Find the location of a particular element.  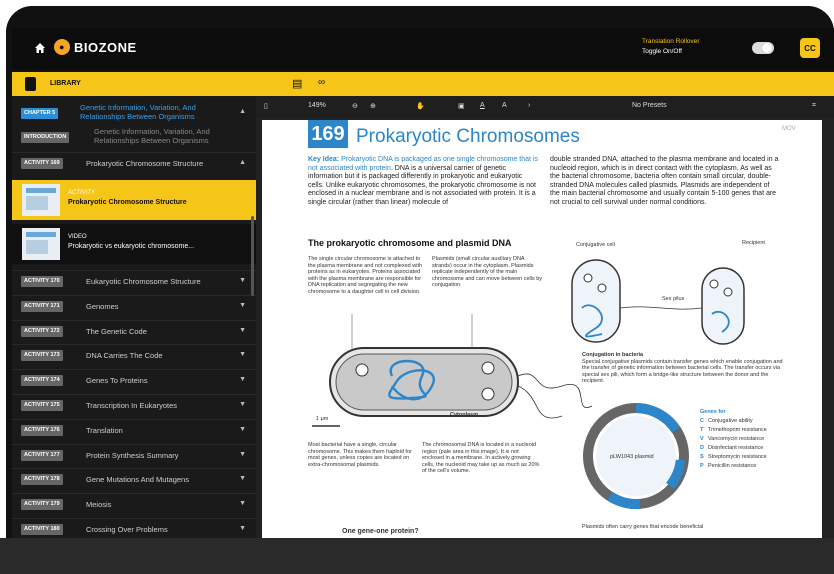

translation-subtitle: Toggle On/Off is located at coordinates (662, 51).